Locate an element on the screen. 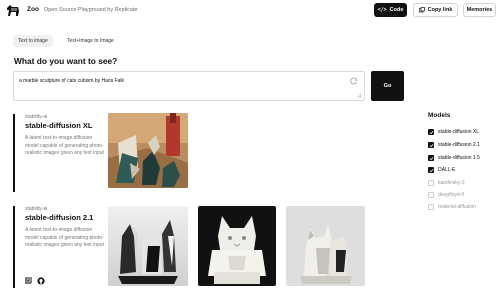  tab-text-to-image: Text to image is located at coordinates (33, 41).